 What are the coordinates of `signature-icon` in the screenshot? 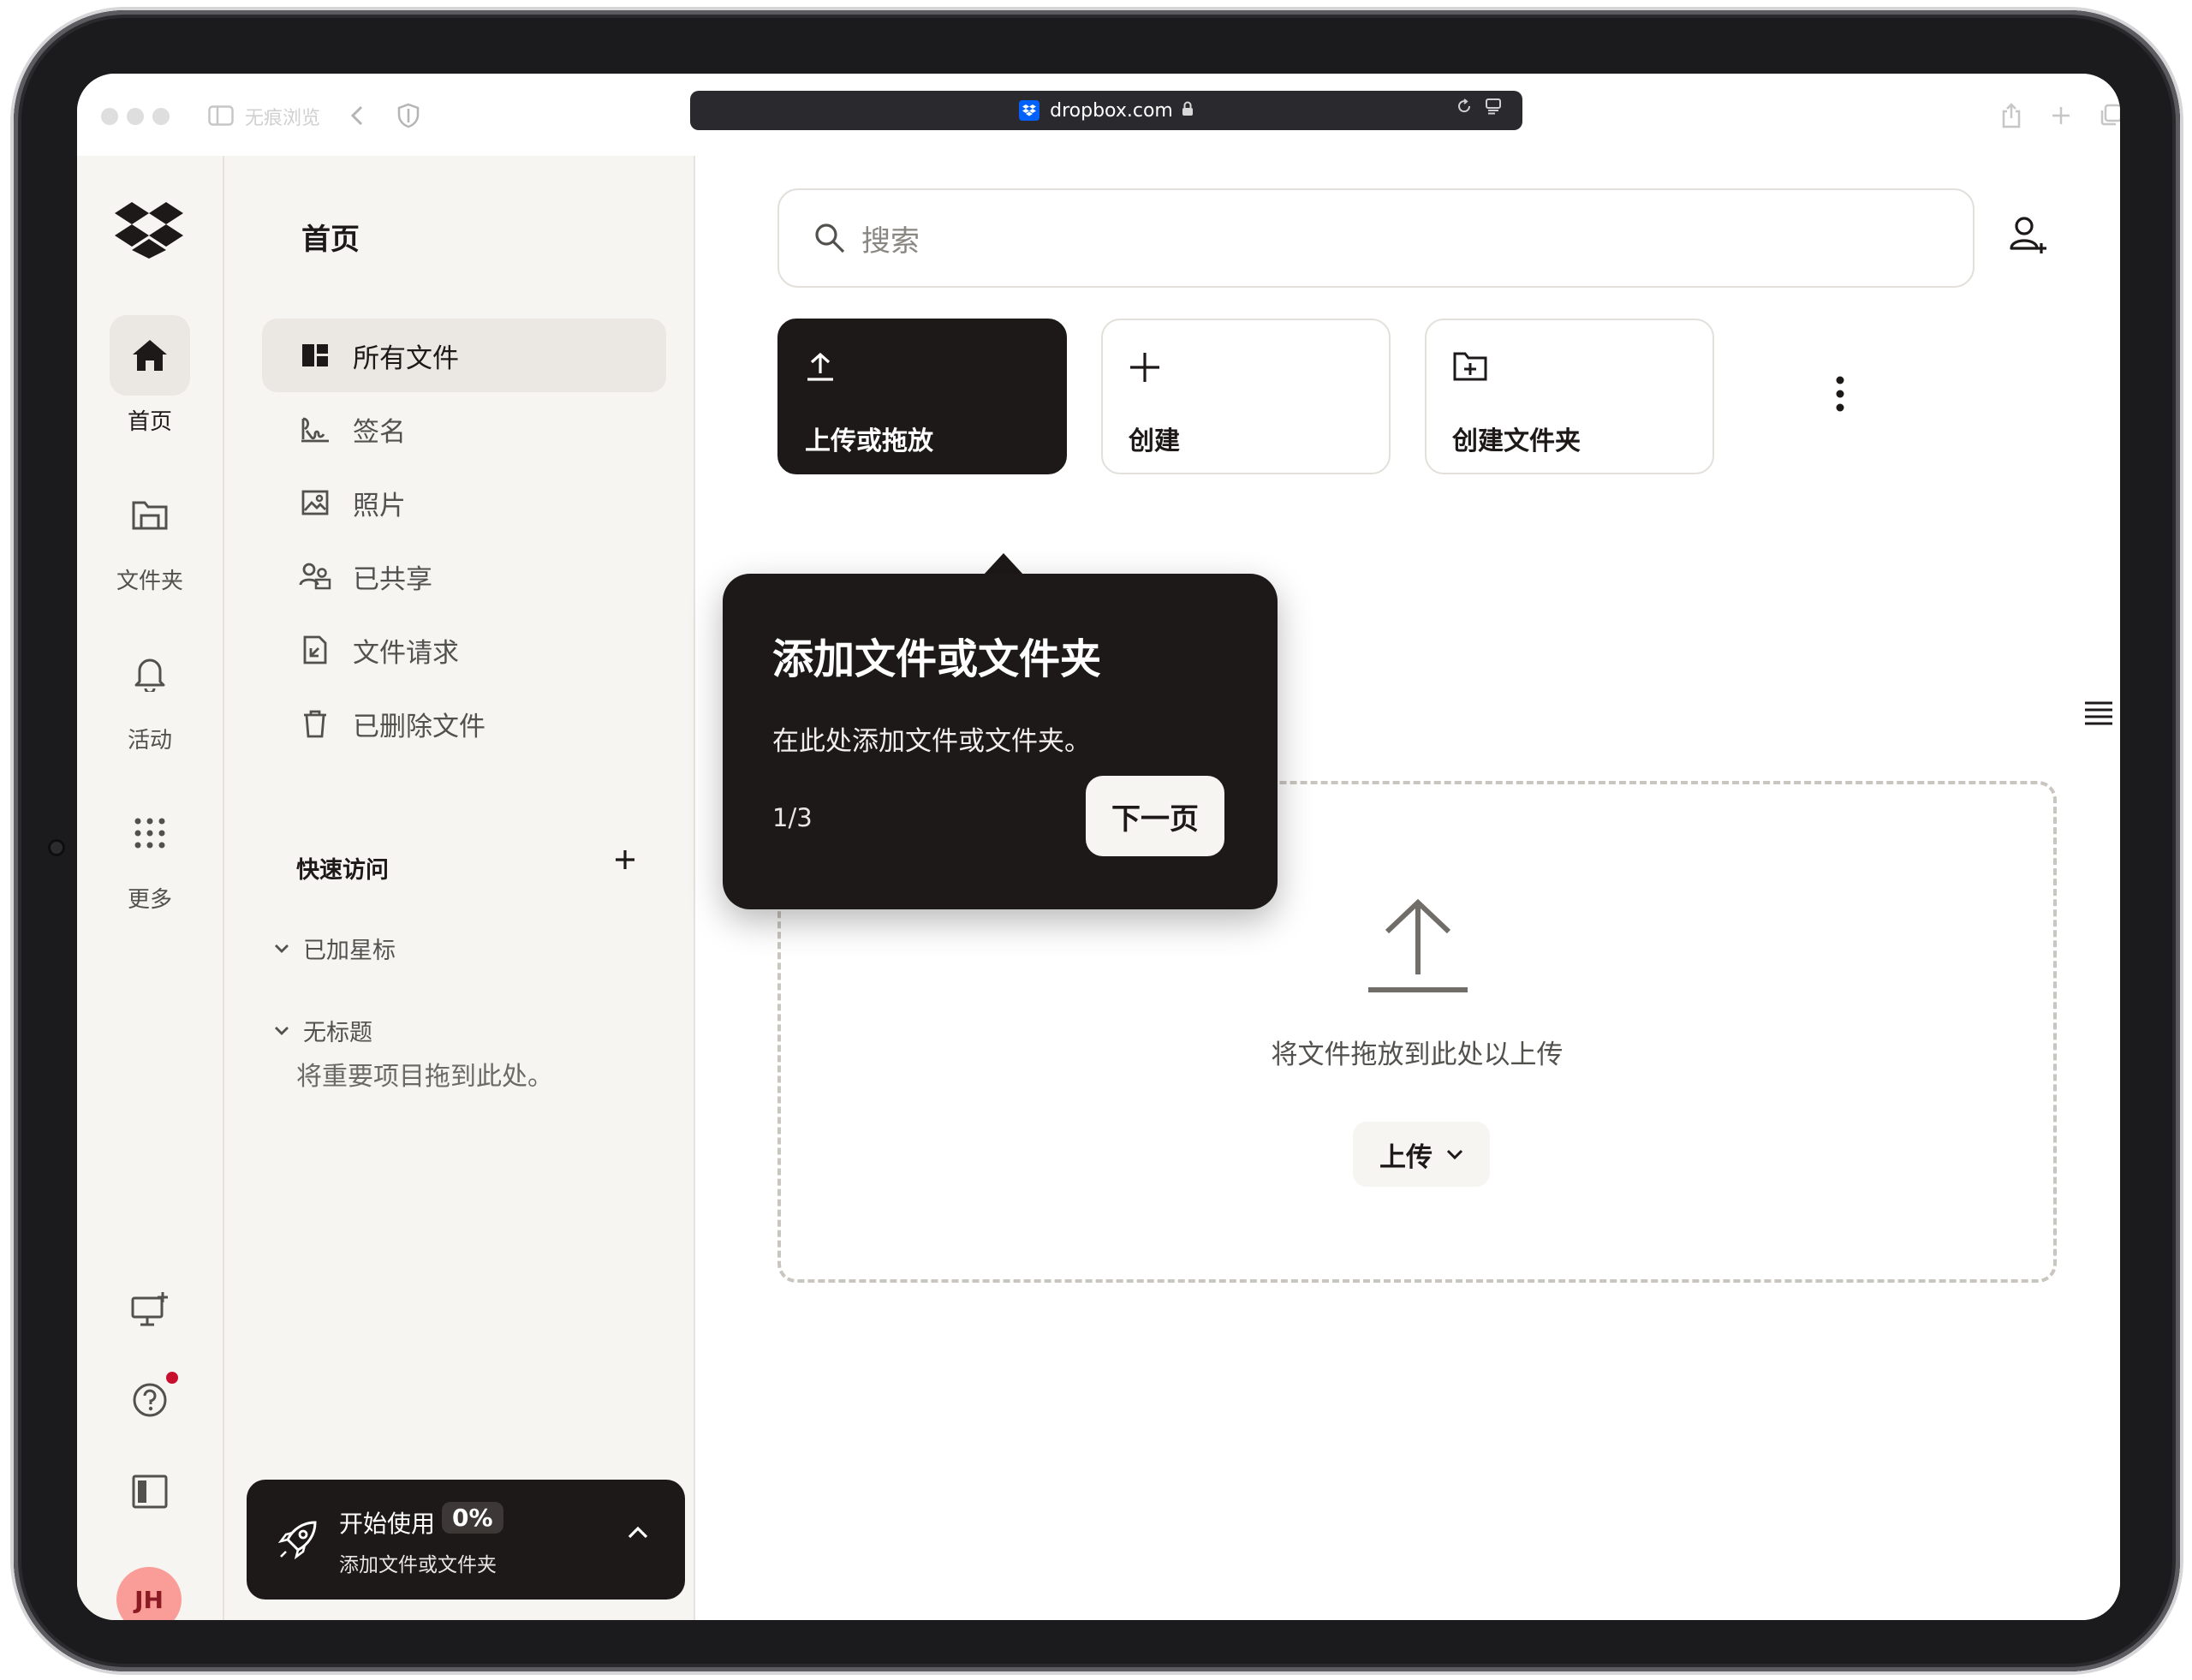 It's located at (315, 429).